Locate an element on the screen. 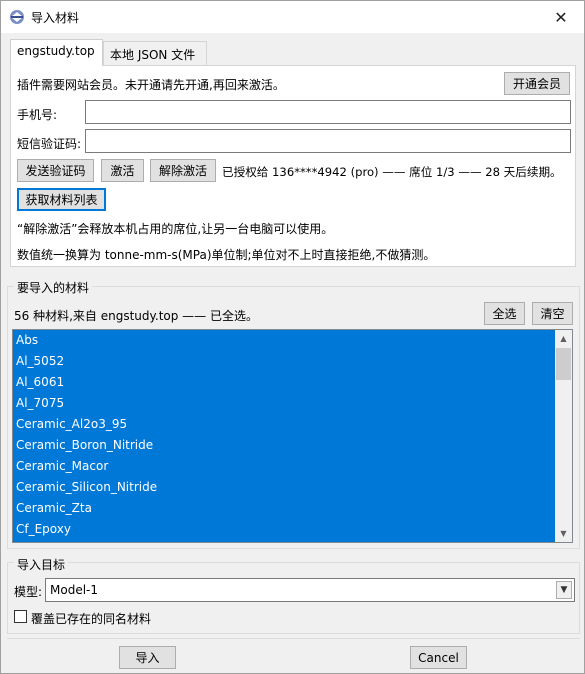 The height and width of the screenshot is (674, 585). send-code-button: 发送验证码 is located at coordinates (55, 170).